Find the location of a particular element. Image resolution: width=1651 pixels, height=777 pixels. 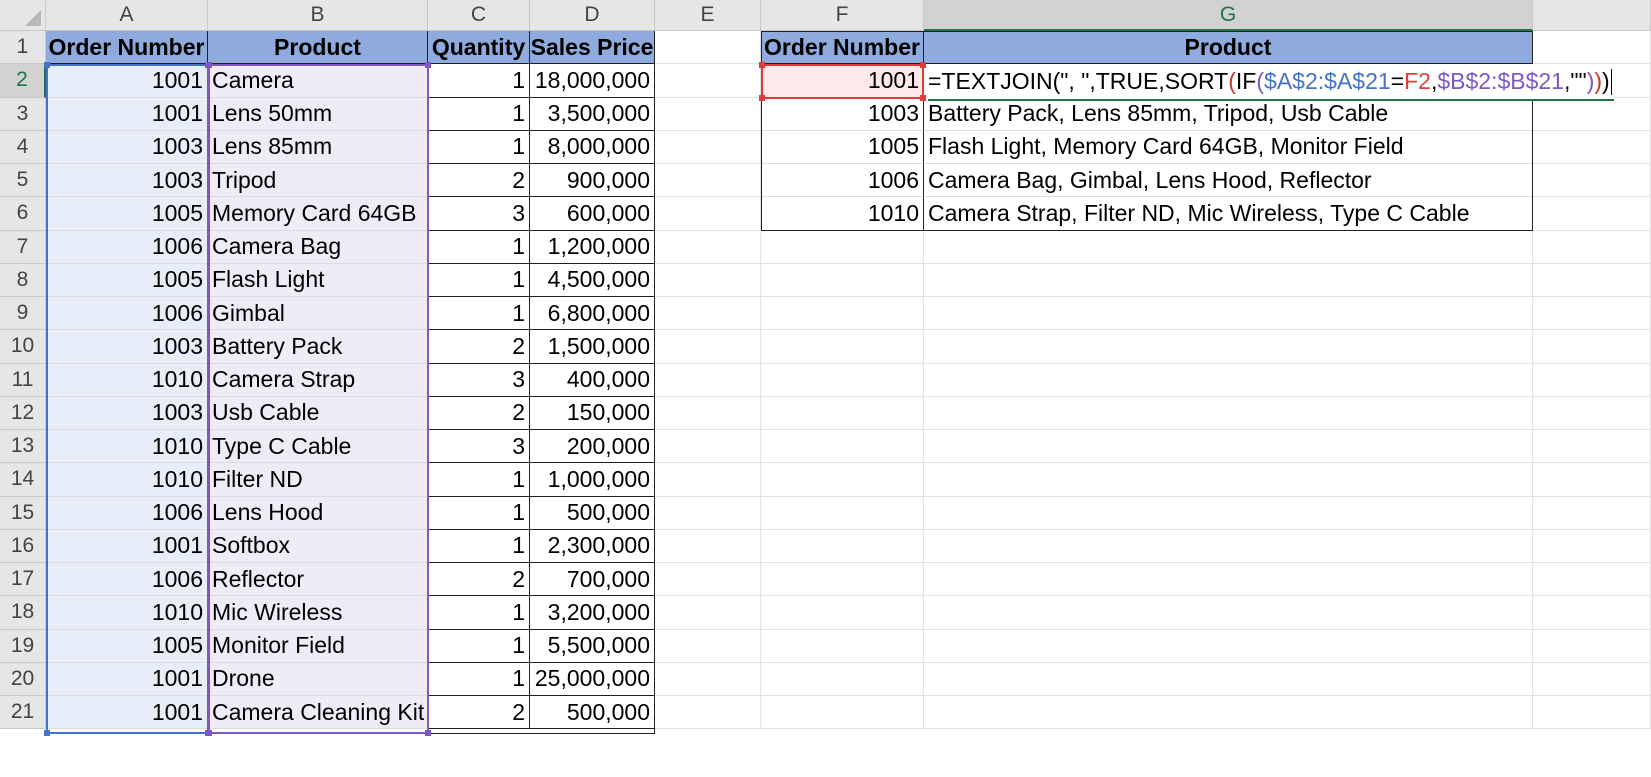

product-cell: Mic Wireless is located at coordinates (318, 613).